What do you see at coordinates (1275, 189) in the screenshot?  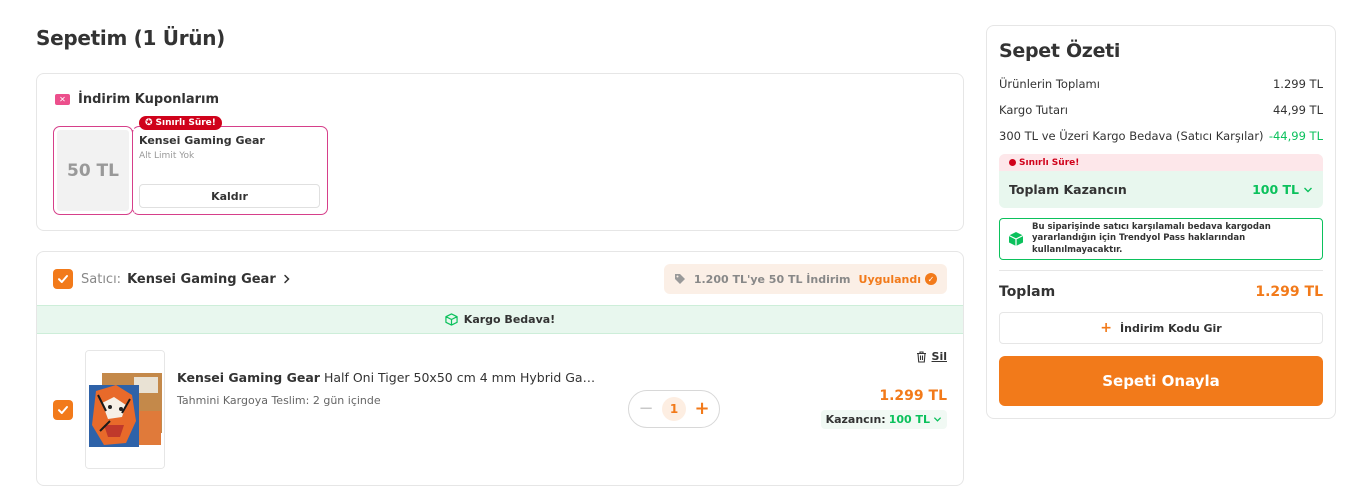 I see `total-savings-value: 100 TL` at bounding box center [1275, 189].